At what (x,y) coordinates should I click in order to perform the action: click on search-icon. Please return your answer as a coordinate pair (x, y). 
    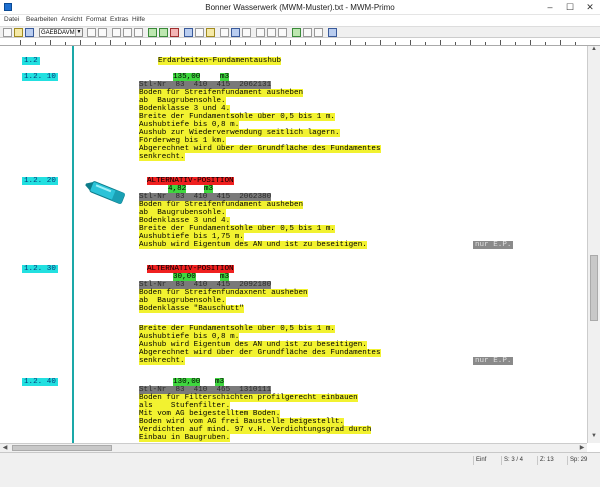
    Looking at the image, I should click on (235, 32).